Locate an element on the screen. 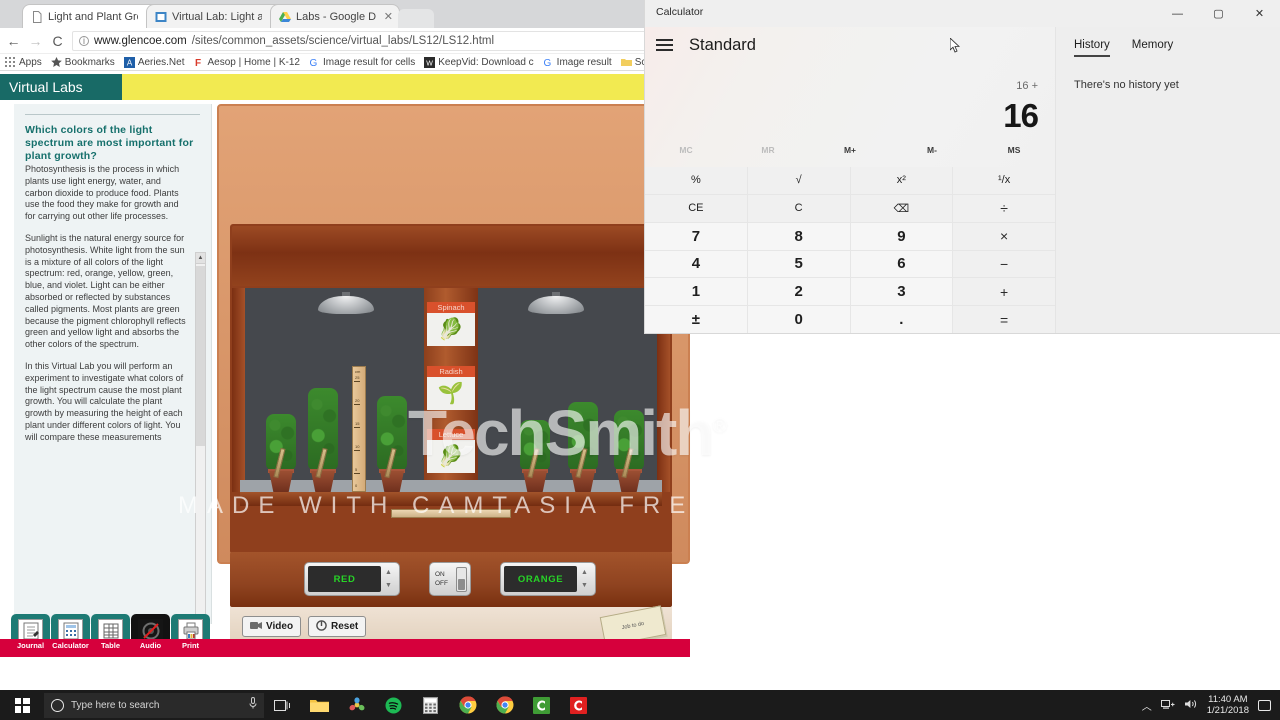  calculator-button is located at coordinates (430, 705).